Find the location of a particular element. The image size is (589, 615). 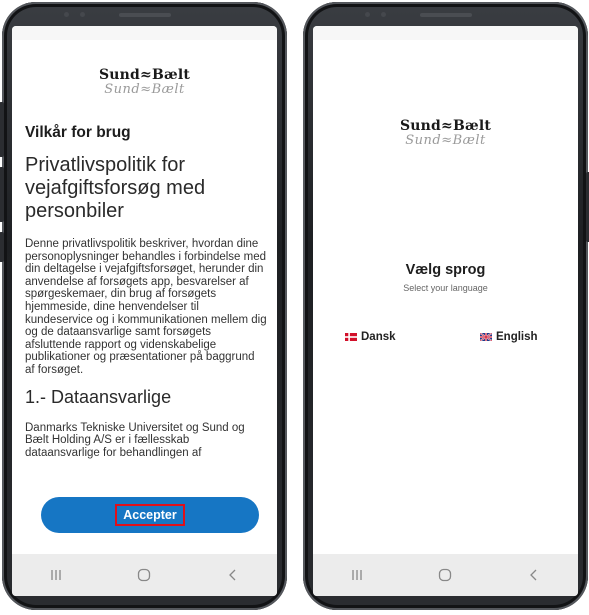

language-subtitle: Select your language is located at coordinates (445, 288).